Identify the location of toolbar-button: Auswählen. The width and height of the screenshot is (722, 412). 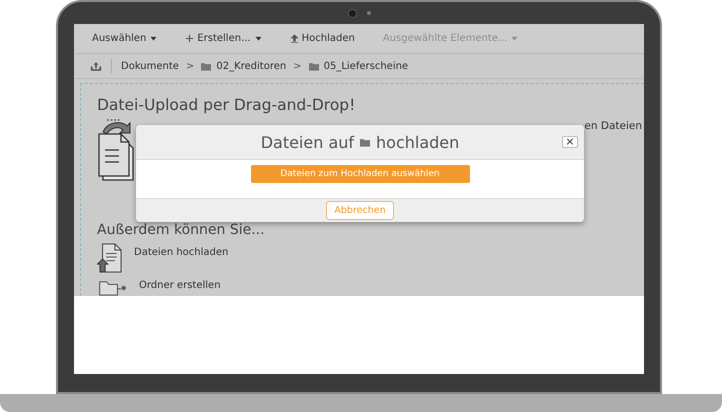
(128, 38).